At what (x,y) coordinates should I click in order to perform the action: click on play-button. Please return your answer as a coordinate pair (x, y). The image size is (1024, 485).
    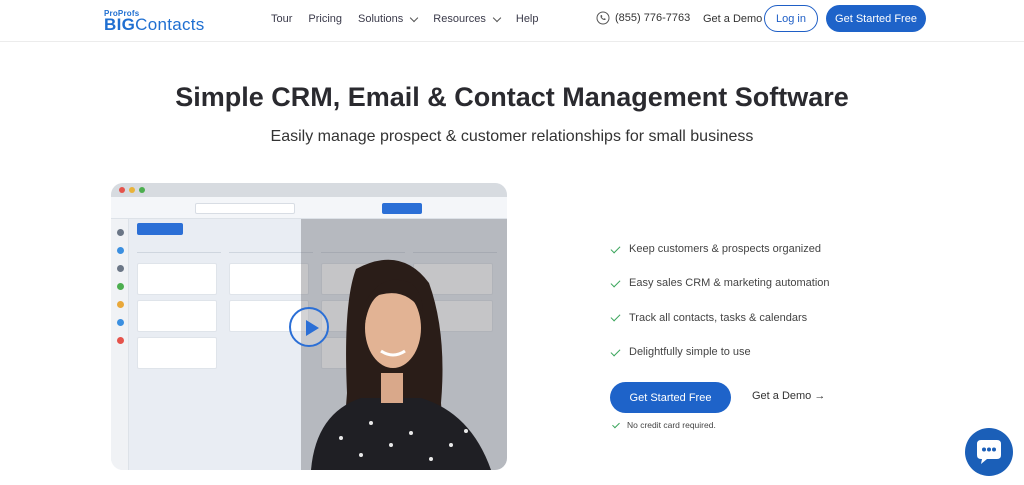
    Looking at the image, I should click on (309, 327).